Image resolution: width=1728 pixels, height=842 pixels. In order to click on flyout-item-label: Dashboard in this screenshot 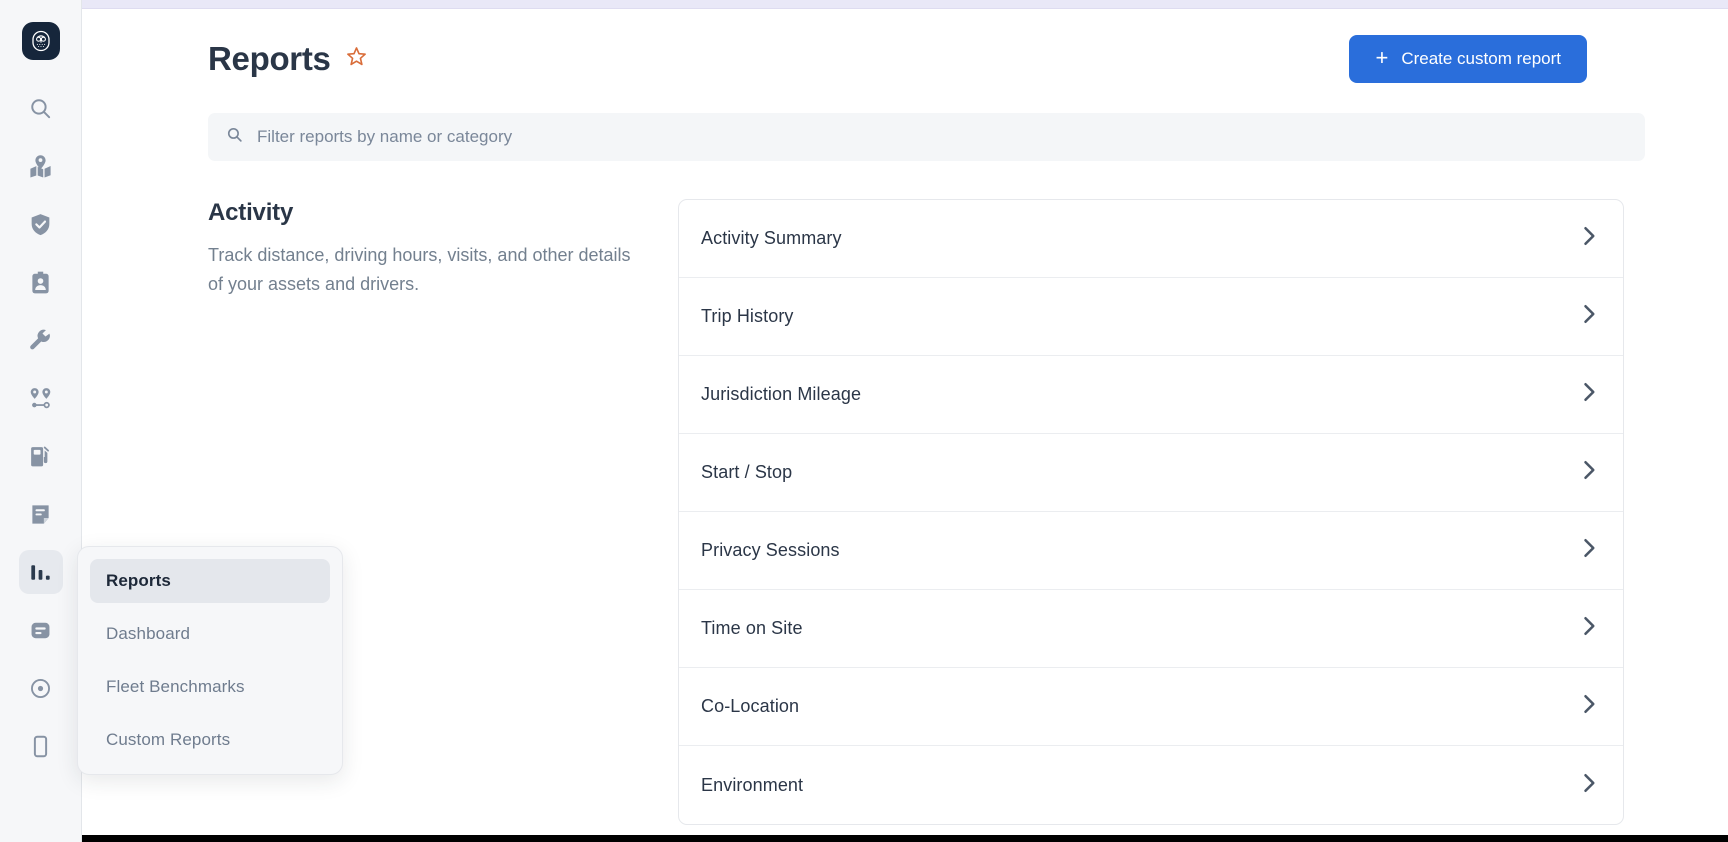, I will do `click(148, 633)`.